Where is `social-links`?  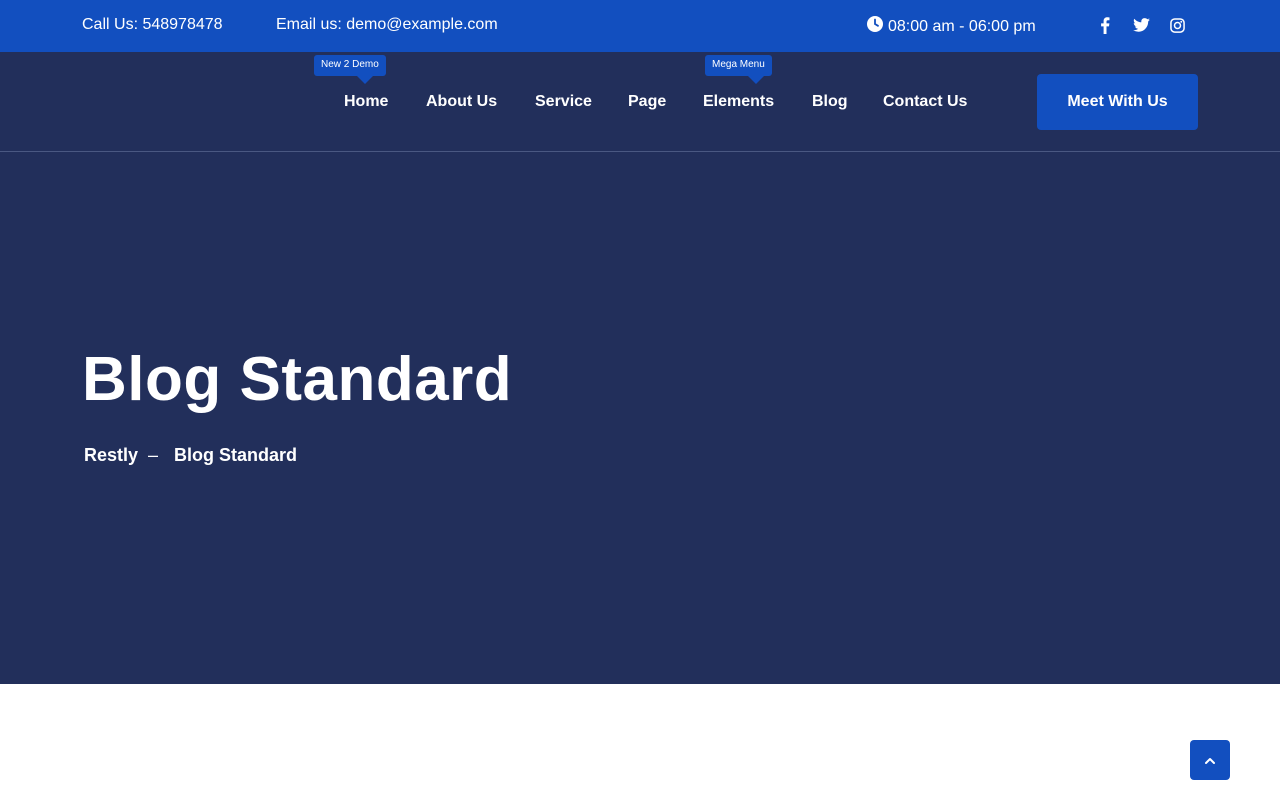 social-links is located at coordinates (1141, 25).